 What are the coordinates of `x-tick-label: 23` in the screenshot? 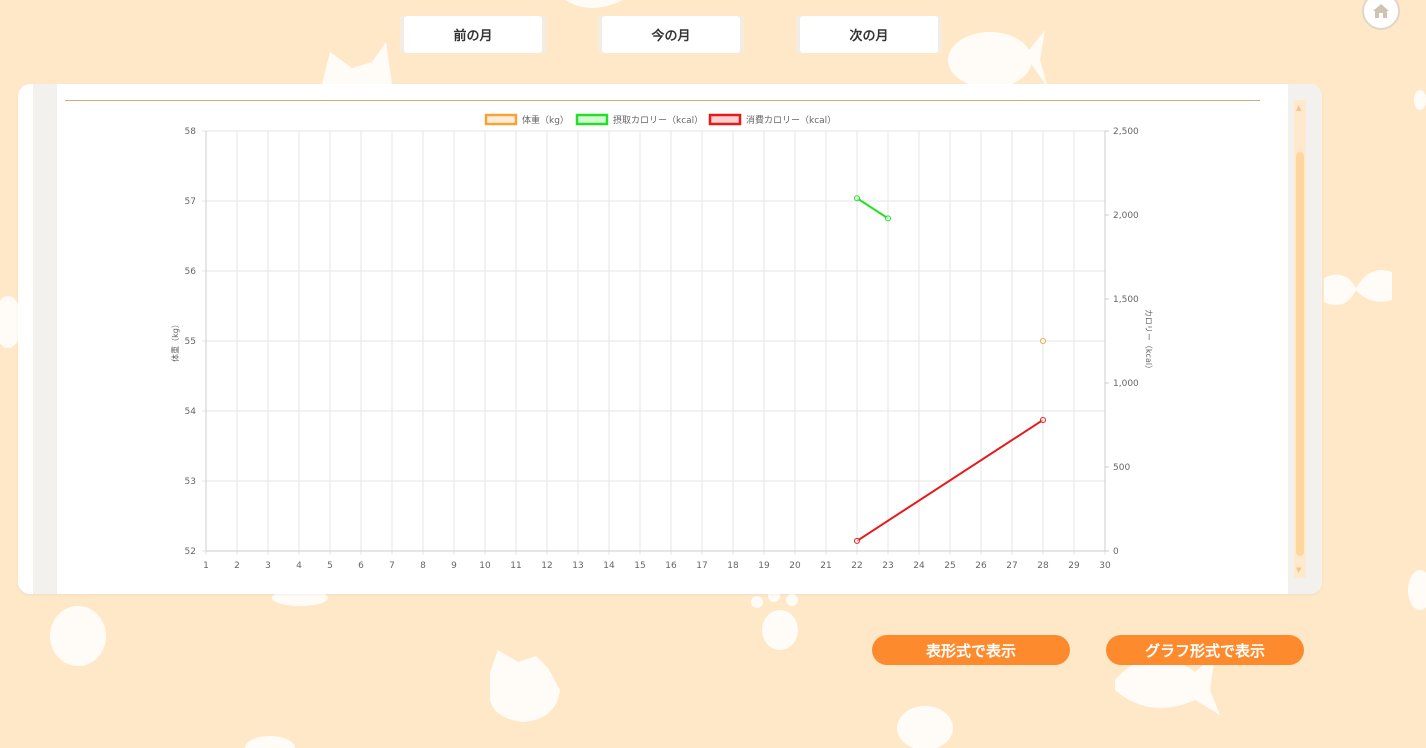 It's located at (887, 566).